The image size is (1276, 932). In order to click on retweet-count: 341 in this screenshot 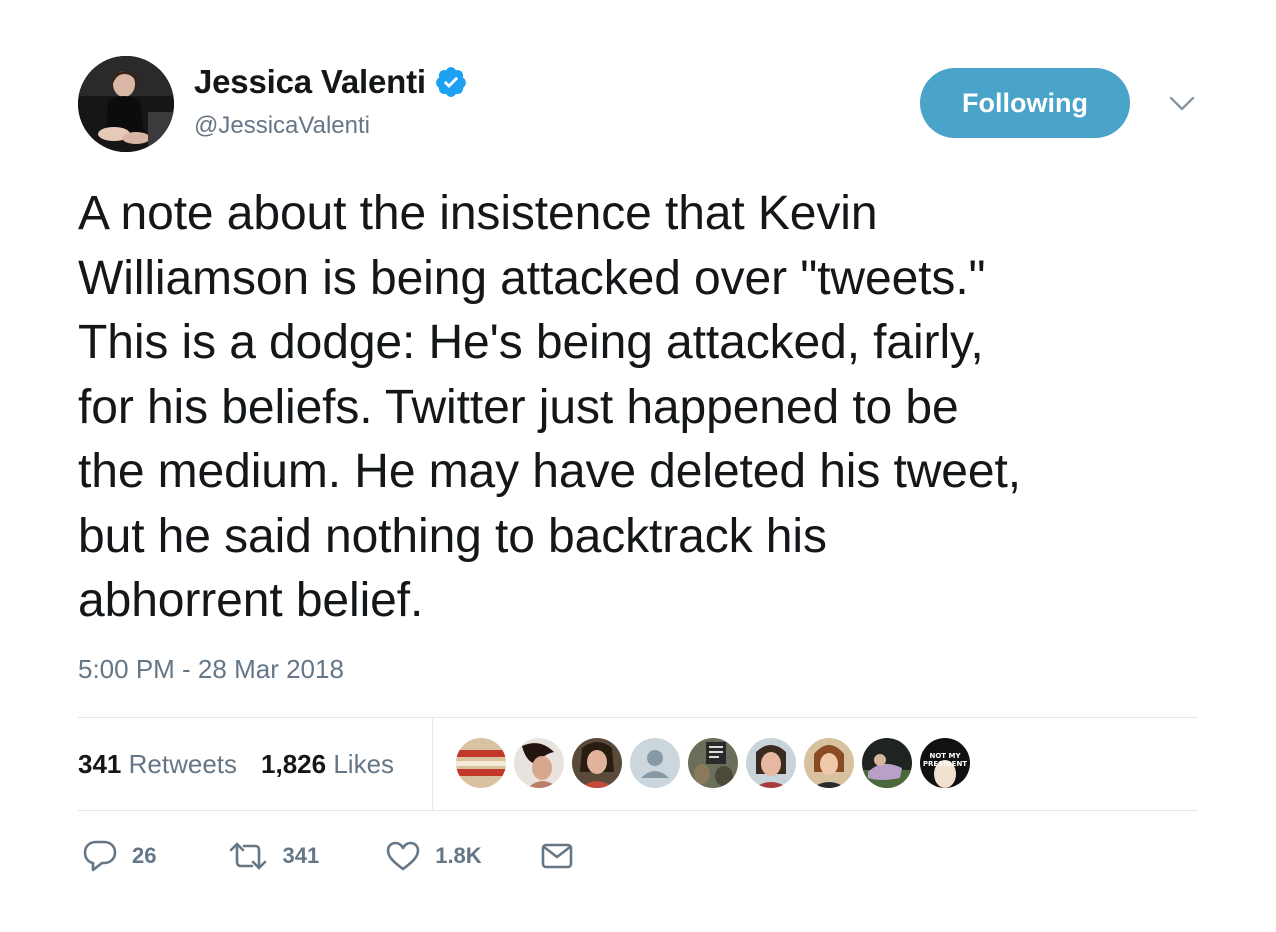, I will do `click(301, 855)`.